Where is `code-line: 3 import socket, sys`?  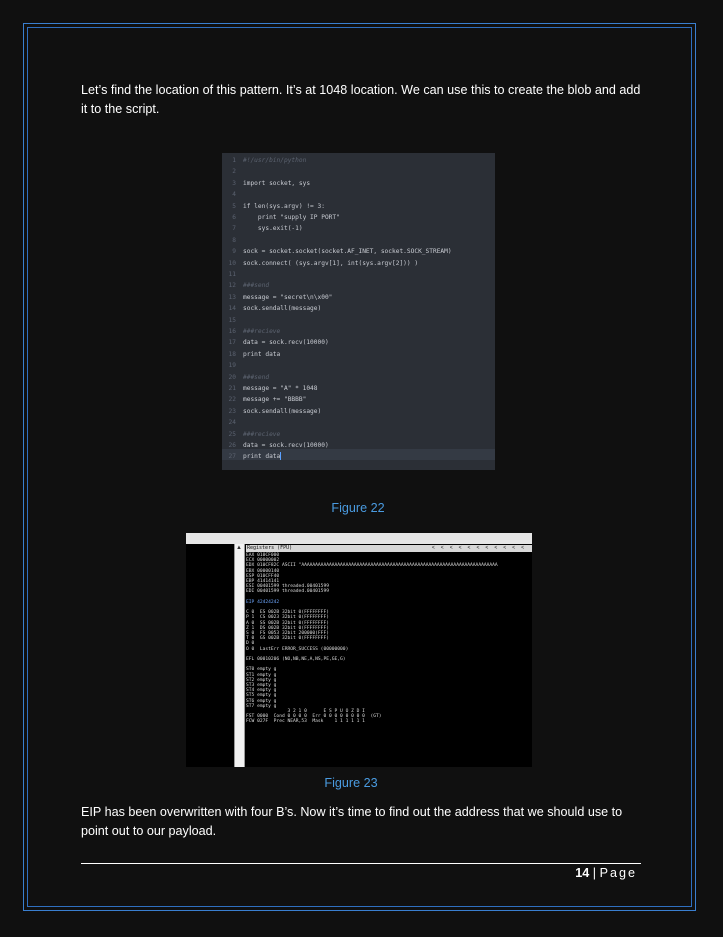 code-line: 3 import socket, sys is located at coordinates (358, 183).